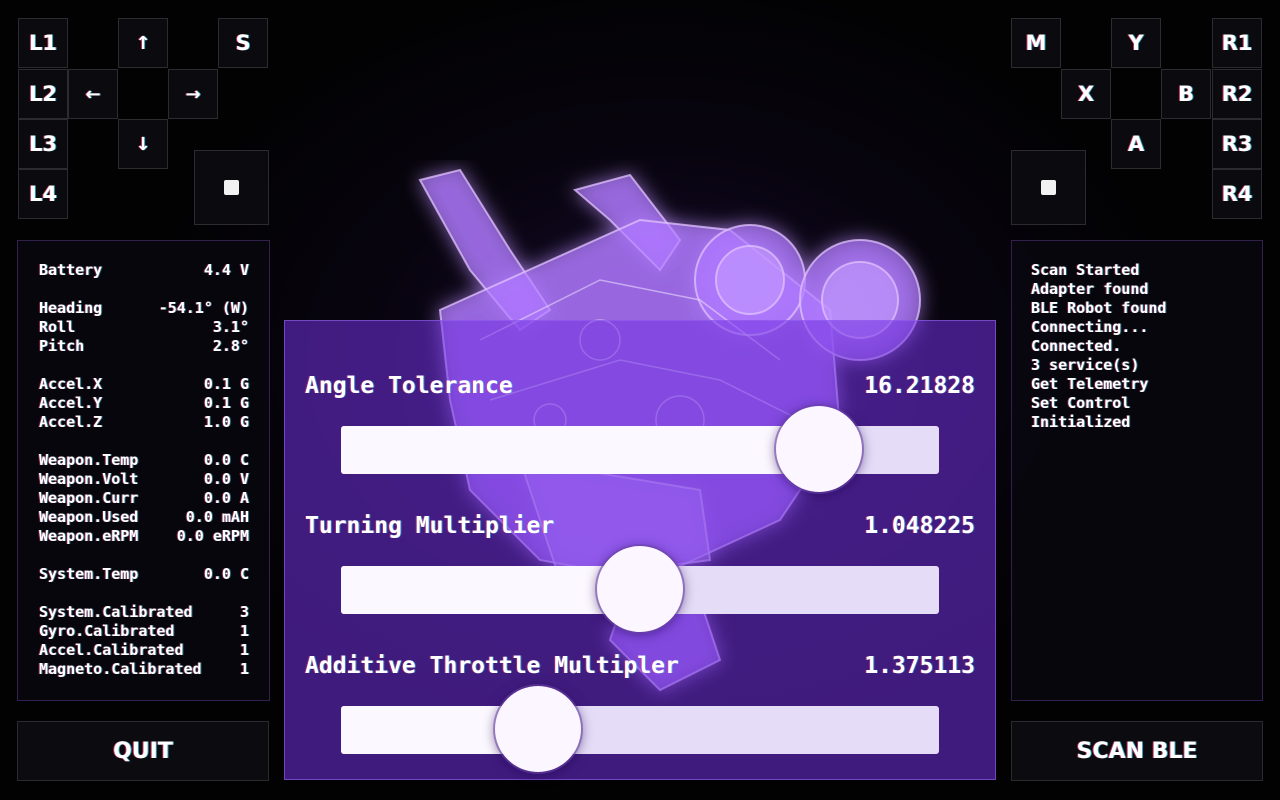  What do you see at coordinates (1081, 422) in the screenshot?
I see `log-line: Initialized` at bounding box center [1081, 422].